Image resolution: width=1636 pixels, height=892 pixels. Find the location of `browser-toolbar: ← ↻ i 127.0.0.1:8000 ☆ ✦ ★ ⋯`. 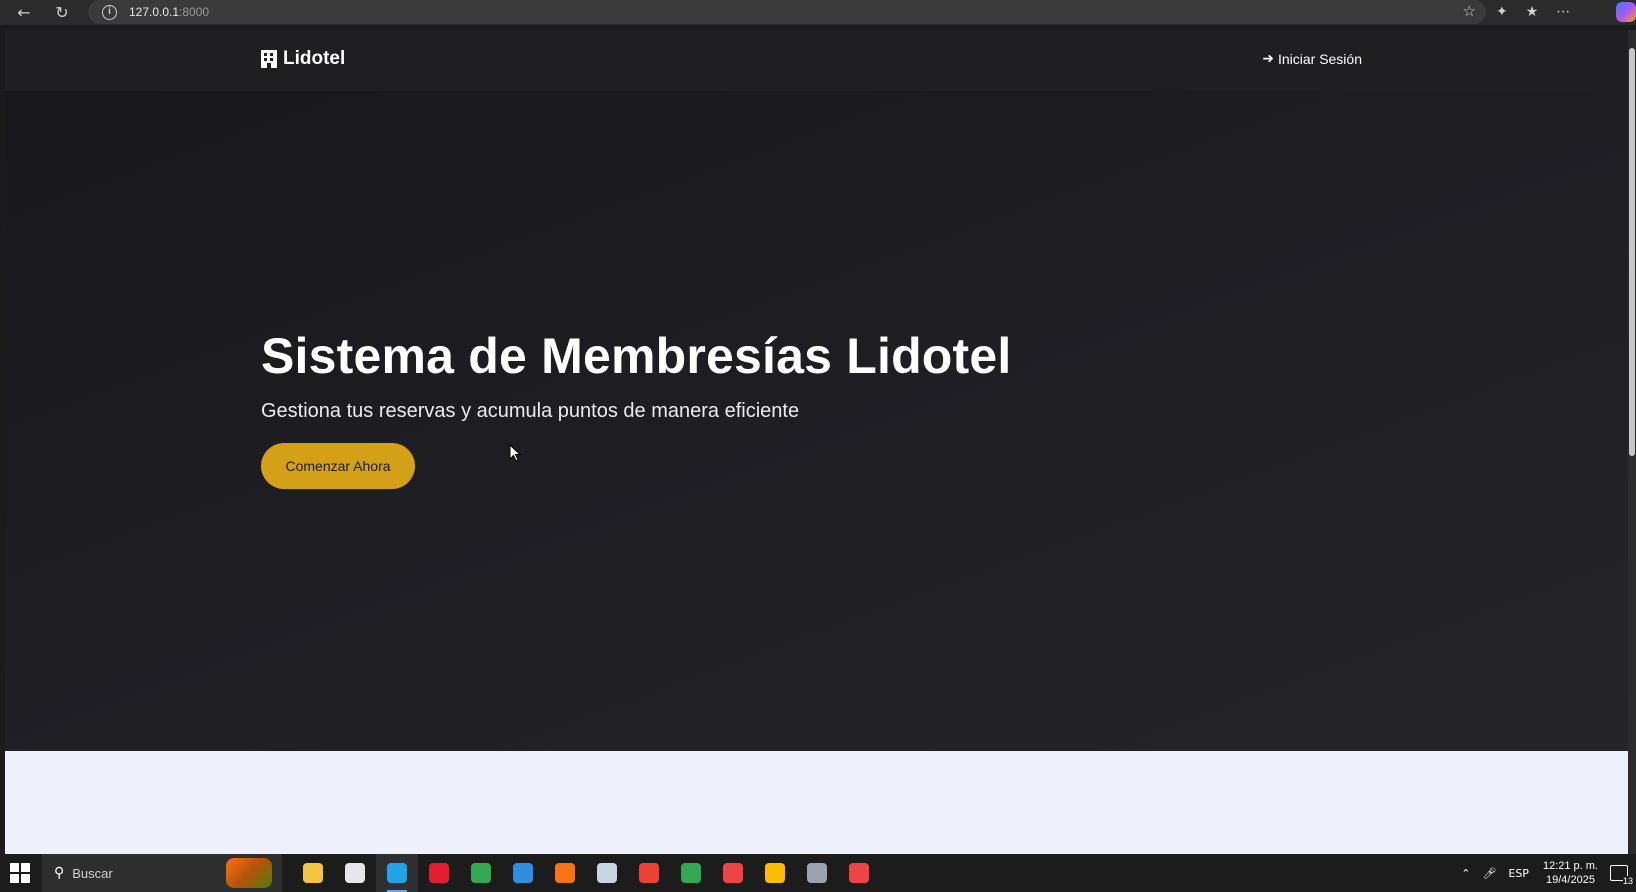

browser-toolbar: ← ↻ i 127.0.0.1:8000 ☆ ✦ ★ ⋯ is located at coordinates (818, 12).